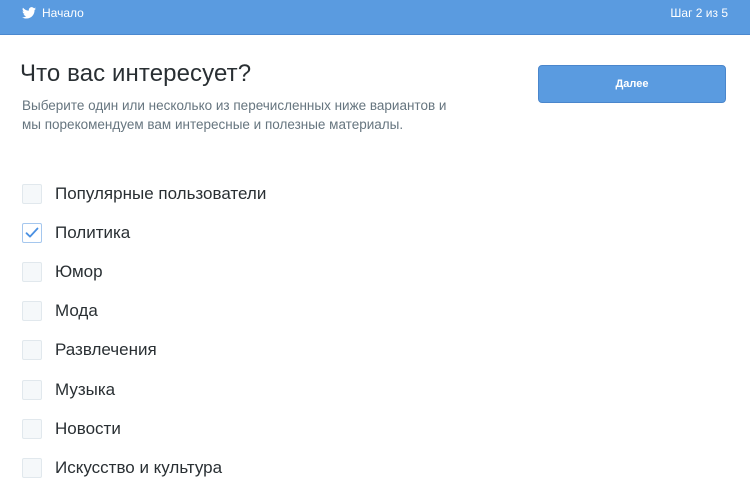 Image resolution: width=750 pixels, height=489 pixels. Describe the element at coordinates (32, 13) in the screenshot. I see `twitter-bird-icon` at that location.